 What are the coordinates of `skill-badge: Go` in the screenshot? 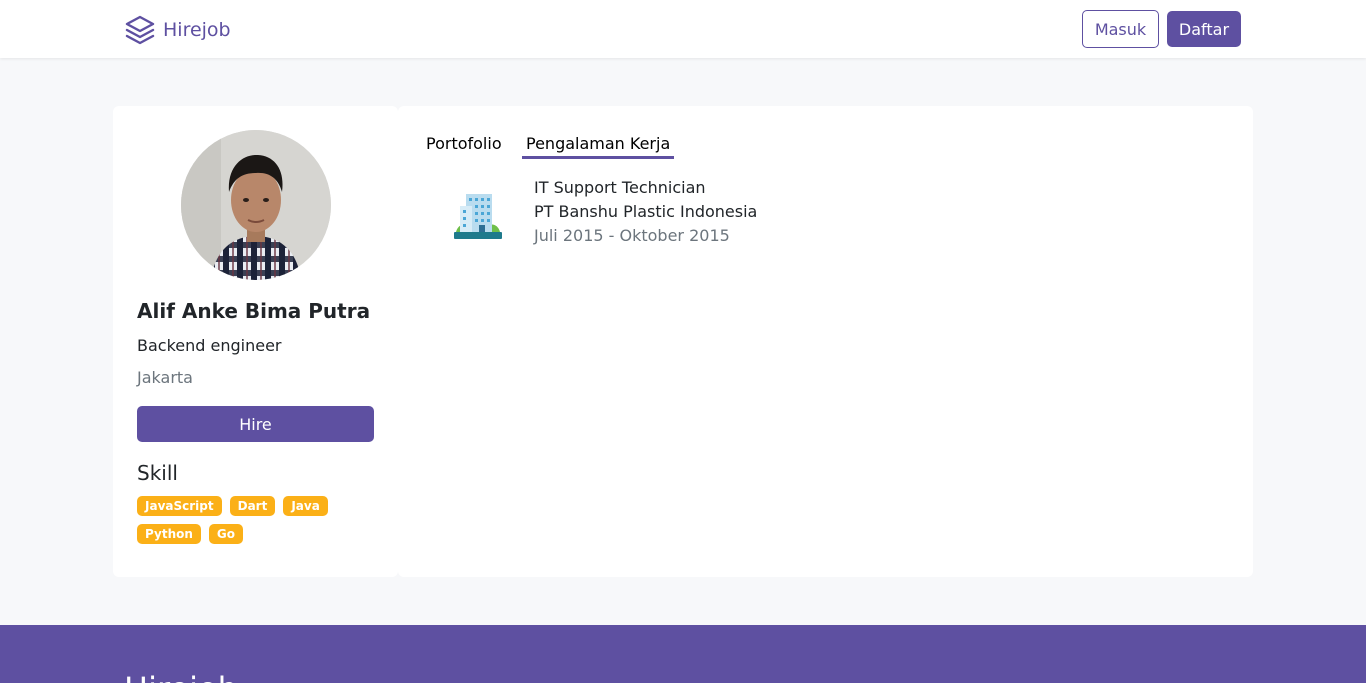 It's located at (225, 534).